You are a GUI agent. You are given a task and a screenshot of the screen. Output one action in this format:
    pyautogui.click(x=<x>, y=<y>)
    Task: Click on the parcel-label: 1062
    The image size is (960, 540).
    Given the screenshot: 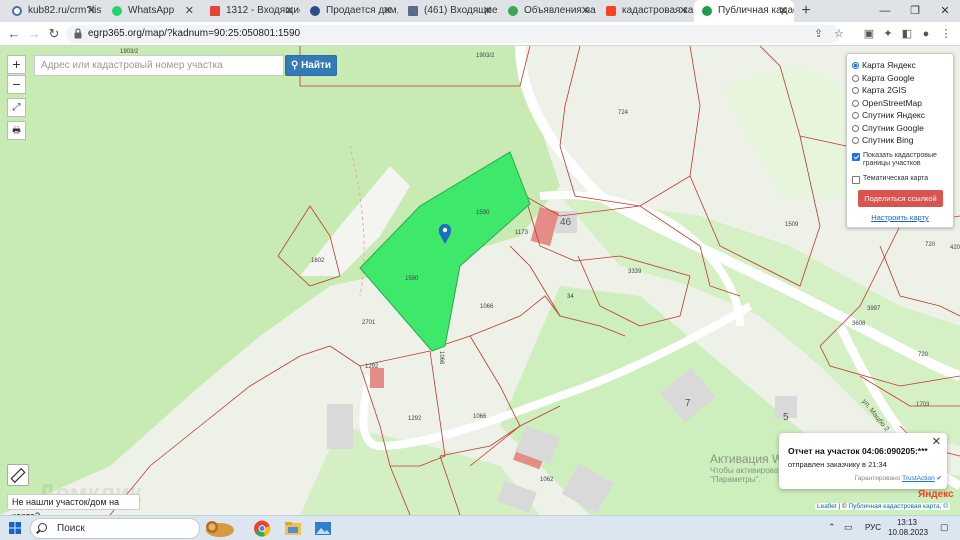 What is the action you would take?
    pyautogui.click(x=547, y=480)
    